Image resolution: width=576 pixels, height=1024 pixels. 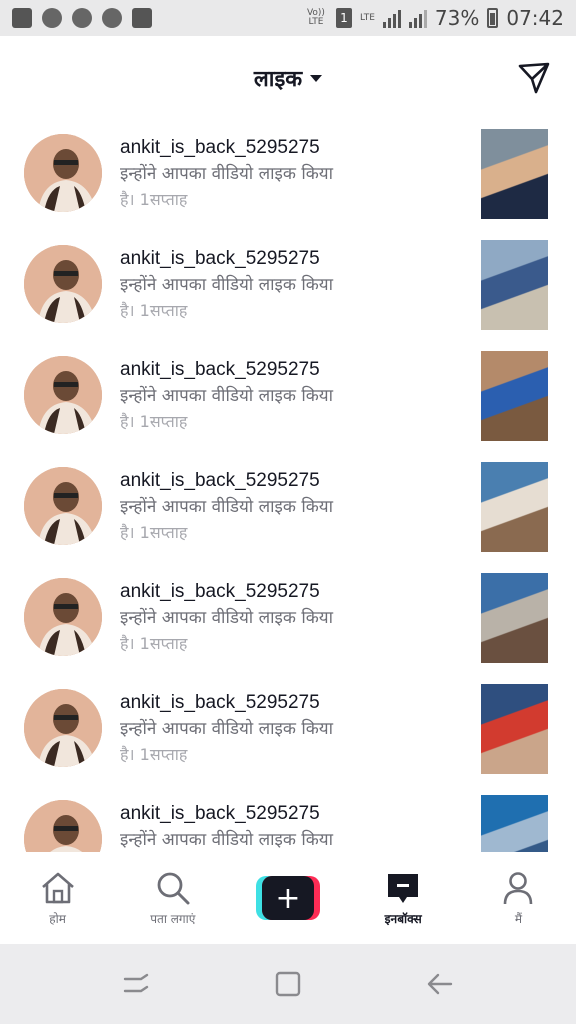 I want to click on plus-icon: +, so click(x=288, y=898).